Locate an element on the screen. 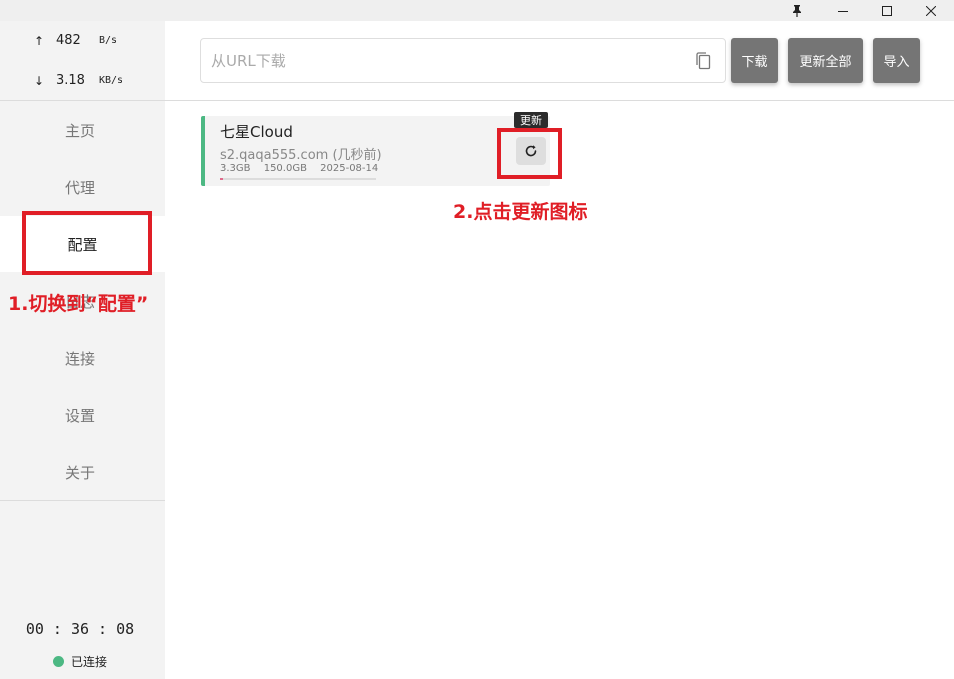  sidebar-item-connections: 连接 is located at coordinates (80, 358).